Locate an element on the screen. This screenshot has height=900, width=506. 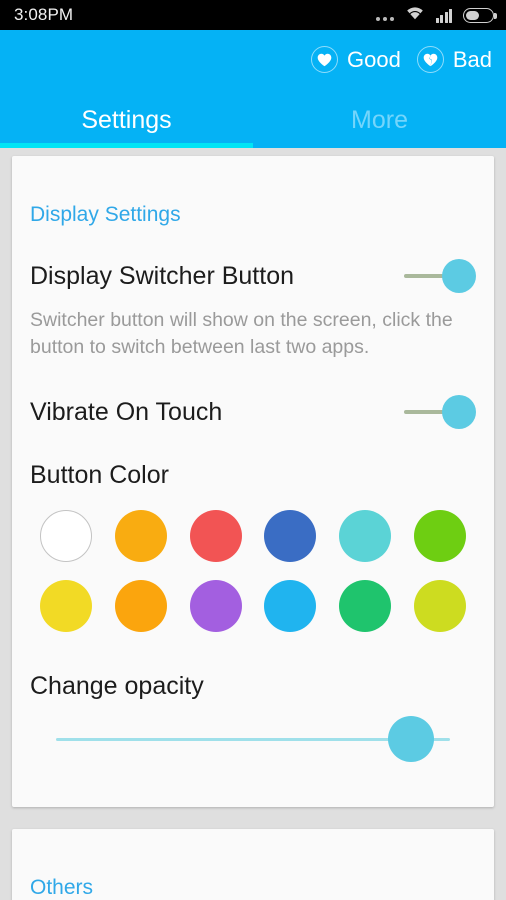
wifi-icon is located at coordinates (415, 15).